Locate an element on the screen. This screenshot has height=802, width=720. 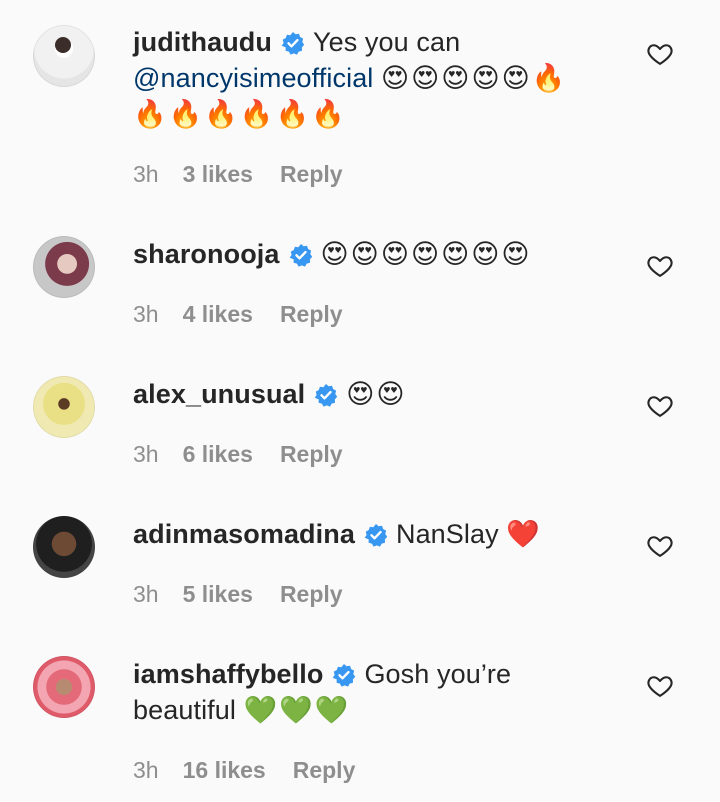
username: judithaudu is located at coordinates (202, 42).